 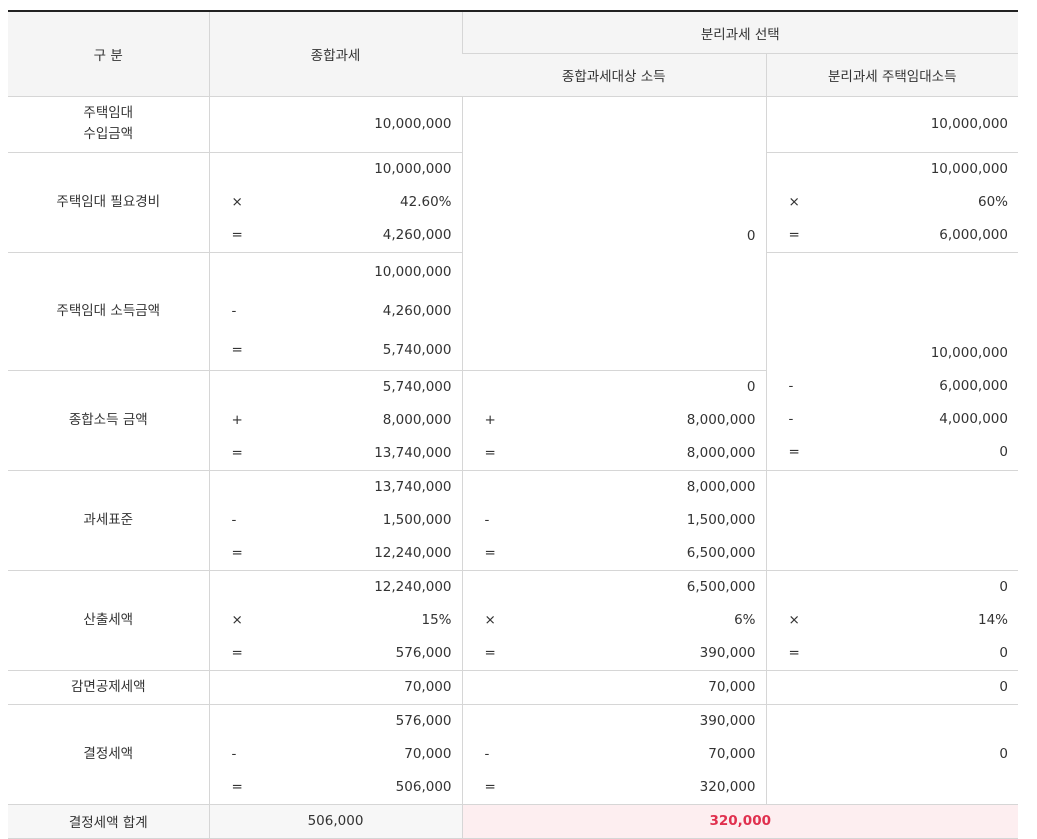 I want to click on operator: +, so click(x=490, y=419).